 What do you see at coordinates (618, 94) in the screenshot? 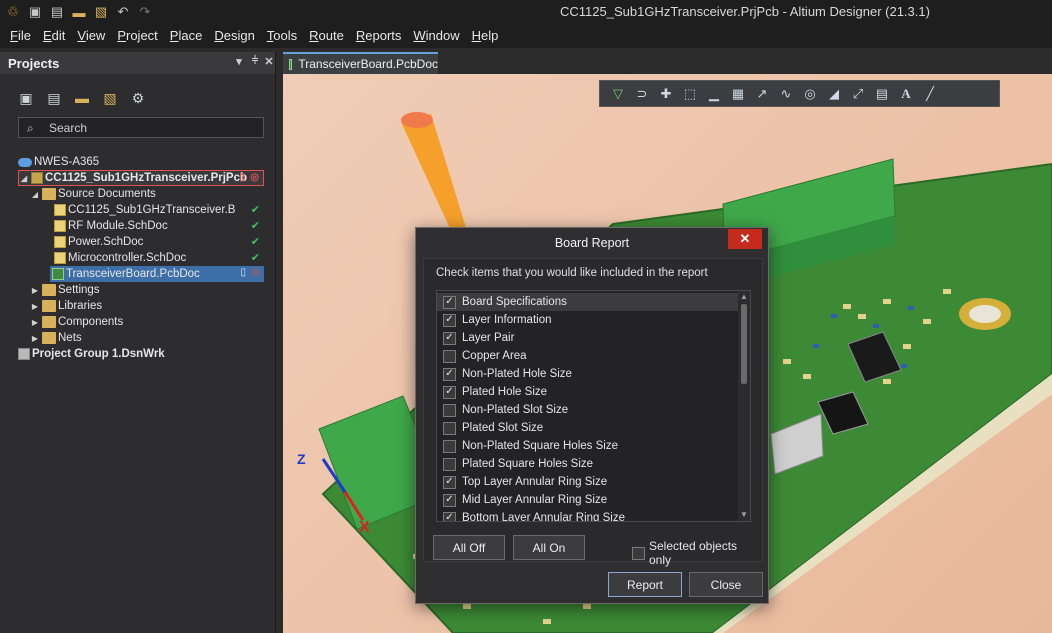
I see `filter-icon: ▽` at bounding box center [618, 94].